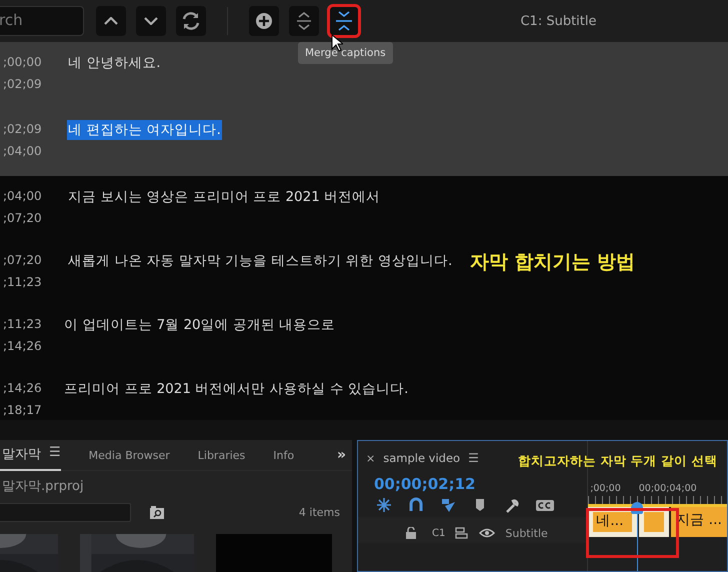 This screenshot has height=572, width=728. Describe the element at coordinates (283, 455) in the screenshot. I see `panel-tab: Info` at that location.